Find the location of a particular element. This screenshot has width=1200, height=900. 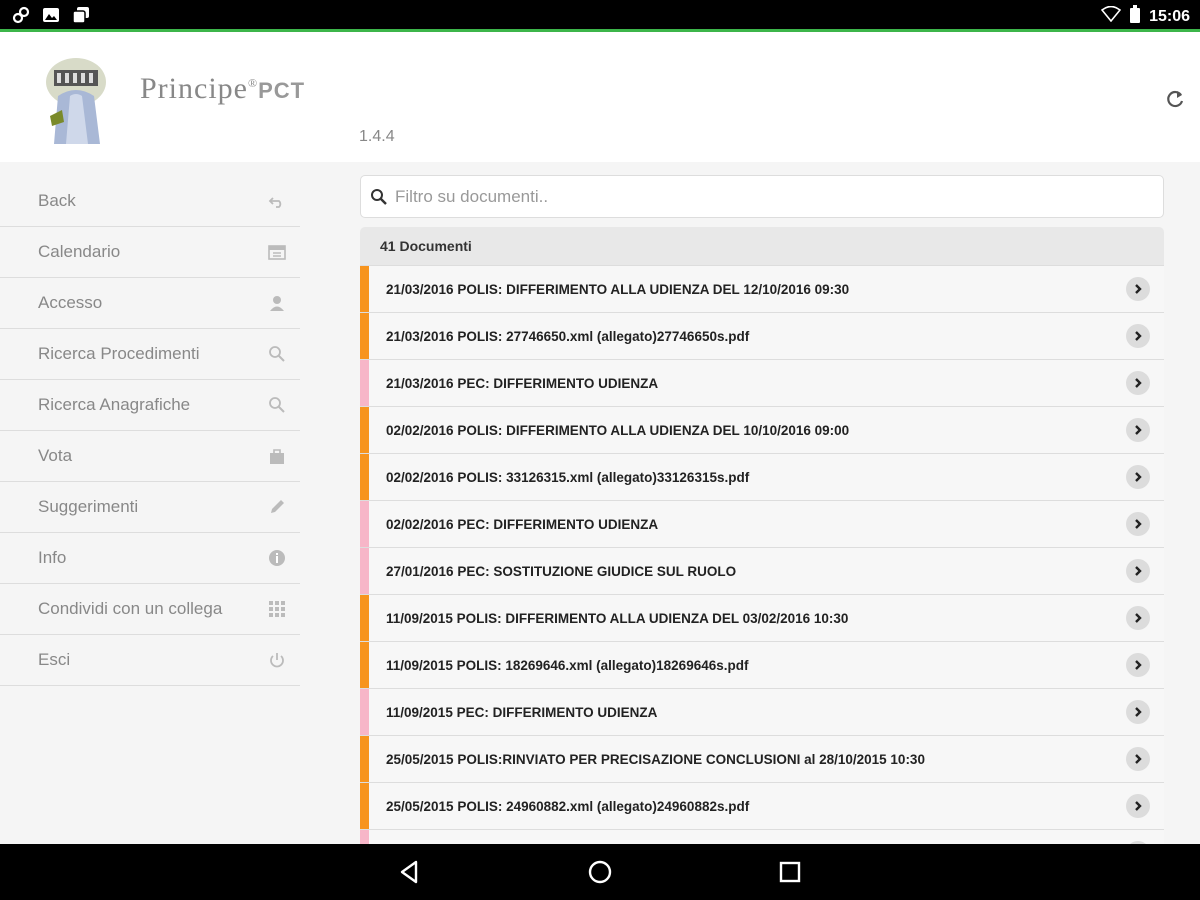

calendar-icon is located at coordinates (277, 252).